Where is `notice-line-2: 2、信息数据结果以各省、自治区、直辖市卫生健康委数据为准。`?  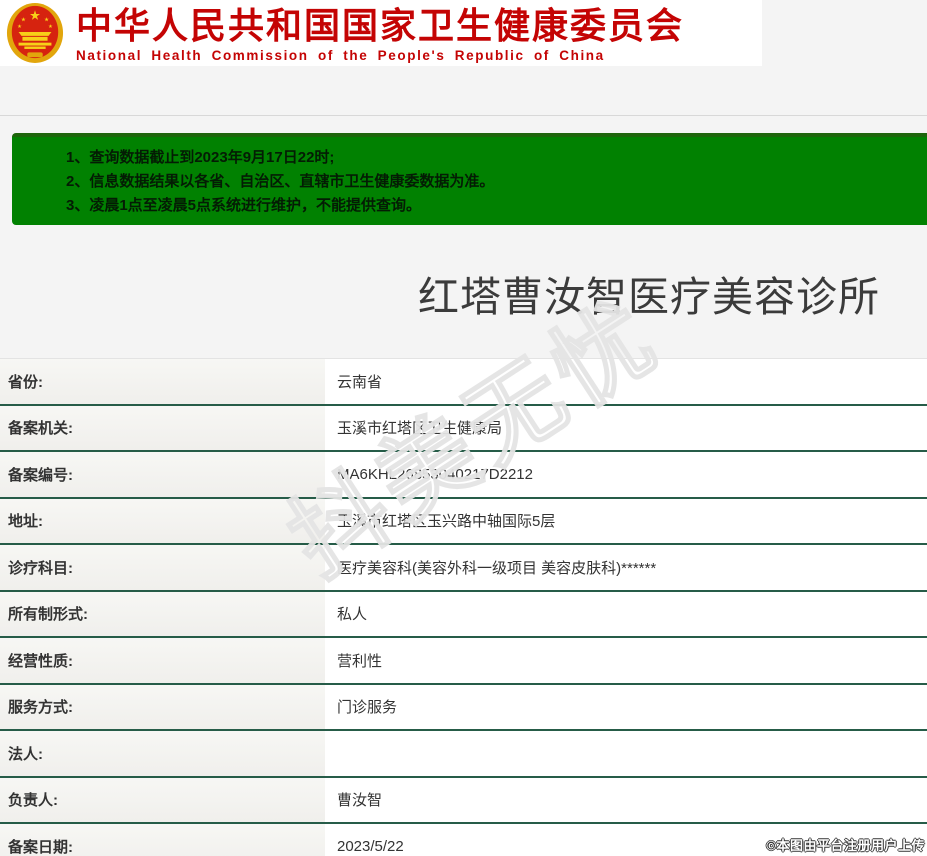 notice-line-2: 2、信息数据结果以各省、自治区、直辖市卫生健康委数据为准。 is located at coordinates (280, 181).